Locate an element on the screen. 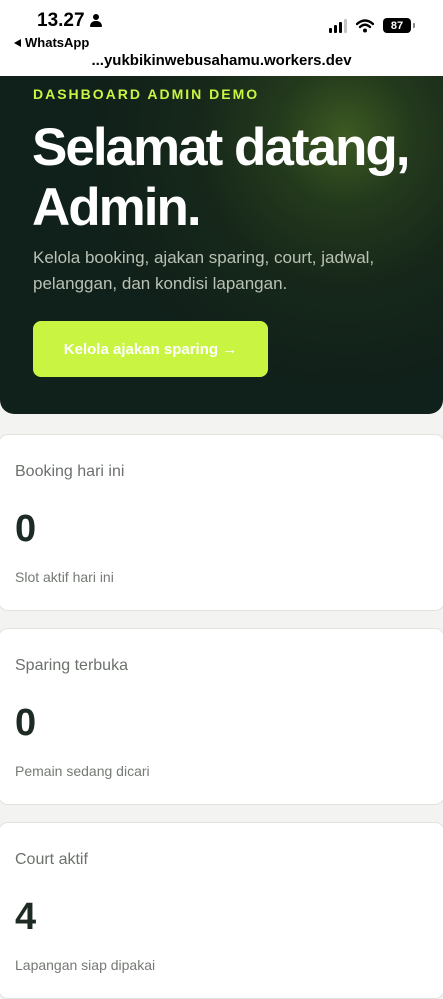  hero-eyebrow: DASHBOARD ADMIN DEMO is located at coordinates (146, 94).